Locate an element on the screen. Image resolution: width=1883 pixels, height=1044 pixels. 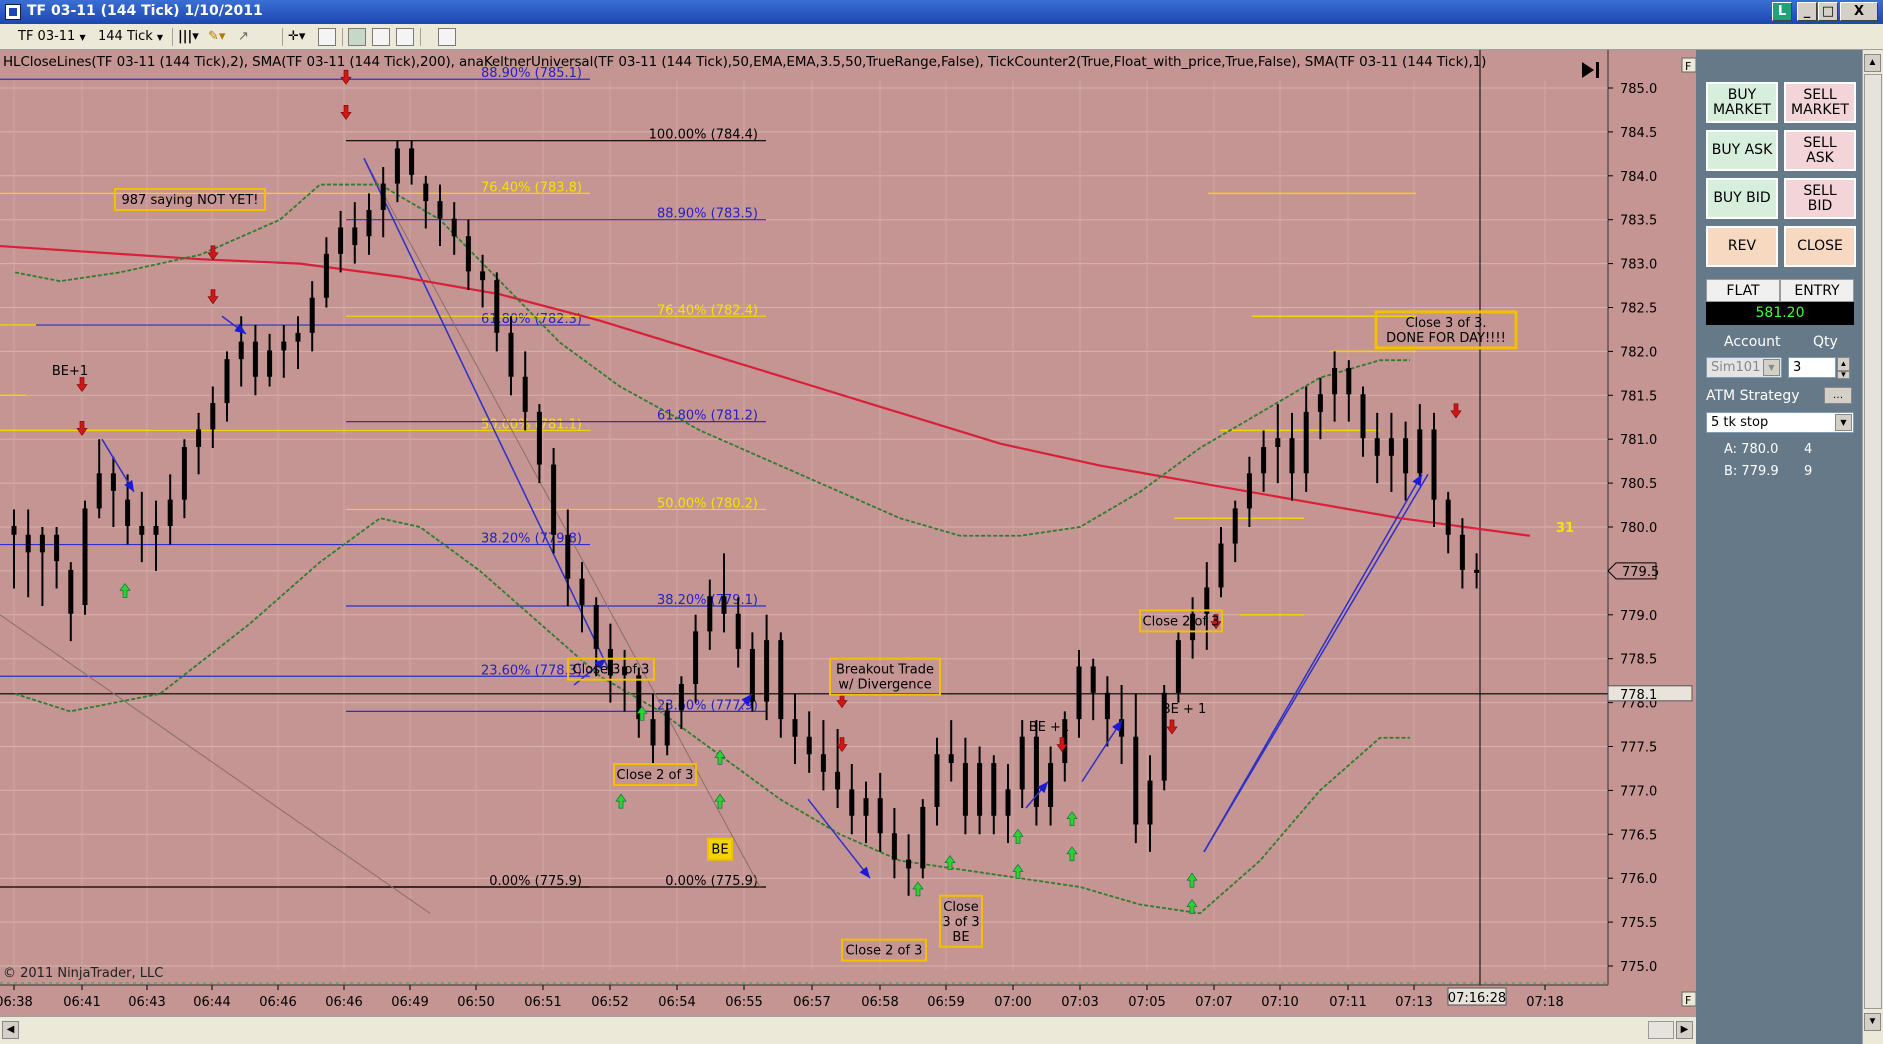
position-flat-label: FLAT is located at coordinates (1743, 290).